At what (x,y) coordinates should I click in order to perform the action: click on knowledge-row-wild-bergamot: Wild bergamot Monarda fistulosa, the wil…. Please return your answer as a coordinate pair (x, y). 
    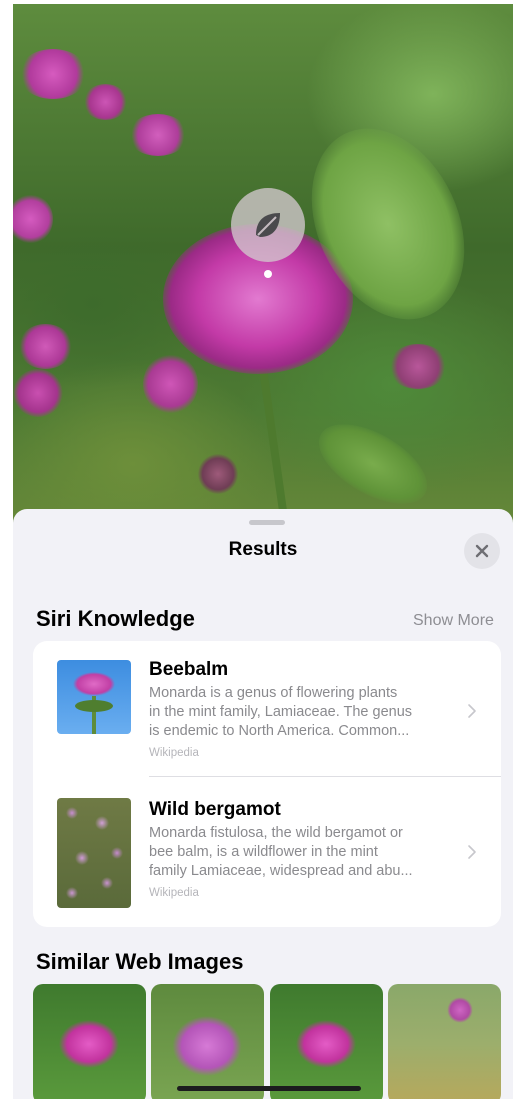
    Looking at the image, I should click on (267, 848).